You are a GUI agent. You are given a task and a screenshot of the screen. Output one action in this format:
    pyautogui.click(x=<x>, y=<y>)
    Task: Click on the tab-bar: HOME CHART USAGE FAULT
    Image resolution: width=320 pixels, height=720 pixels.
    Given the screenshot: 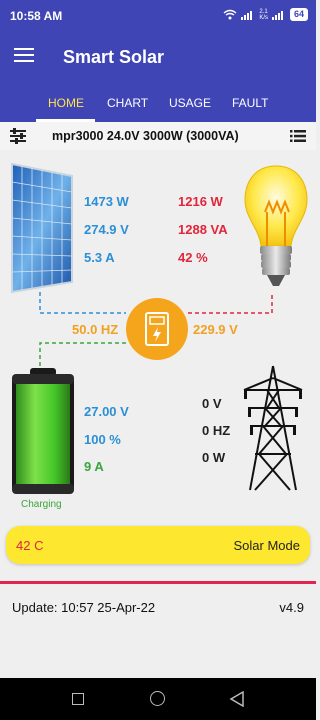 What is the action you would take?
    pyautogui.click(x=158, y=102)
    